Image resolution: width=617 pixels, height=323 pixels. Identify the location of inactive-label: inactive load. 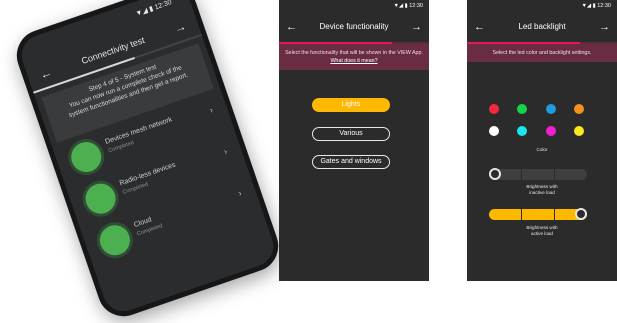
(542, 192).